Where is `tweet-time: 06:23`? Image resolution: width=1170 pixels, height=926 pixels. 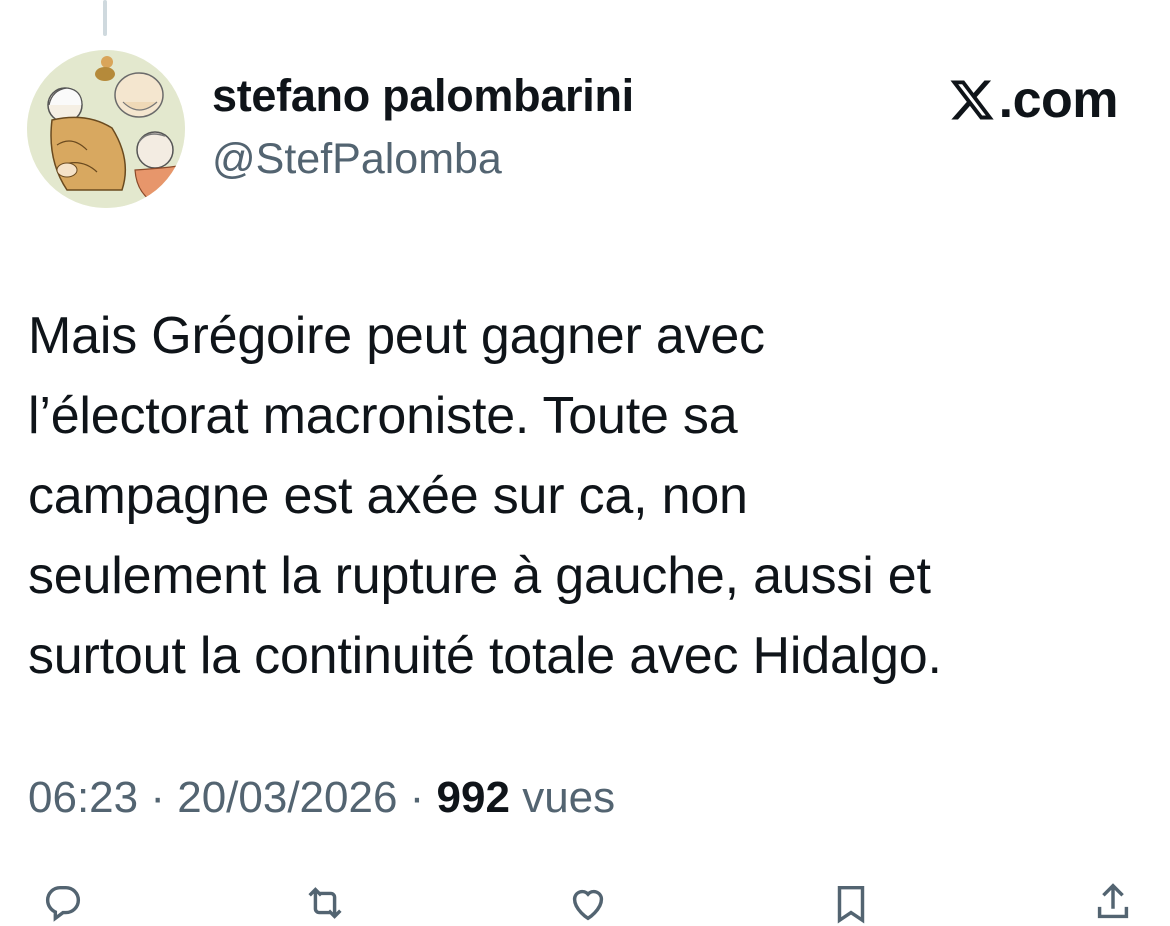
tweet-time: 06:23 is located at coordinates (83, 797).